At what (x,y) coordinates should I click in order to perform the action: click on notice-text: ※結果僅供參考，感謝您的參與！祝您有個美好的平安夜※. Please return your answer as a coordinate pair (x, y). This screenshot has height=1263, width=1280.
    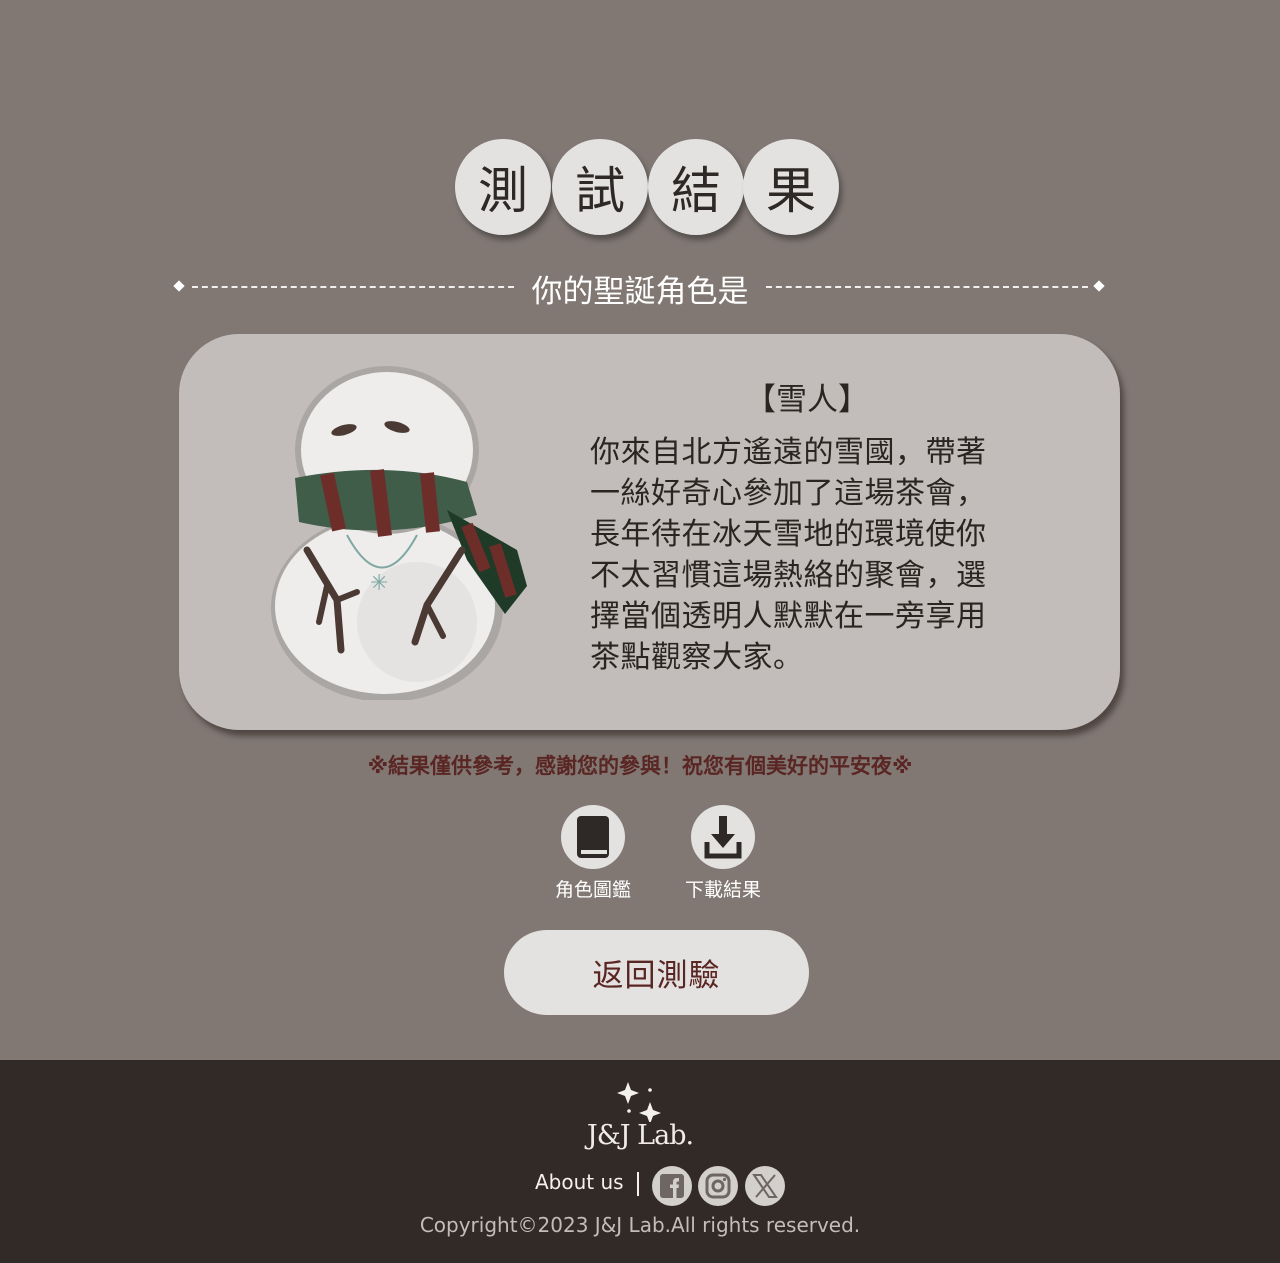
    Looking at the image, I should click on (640, 766).